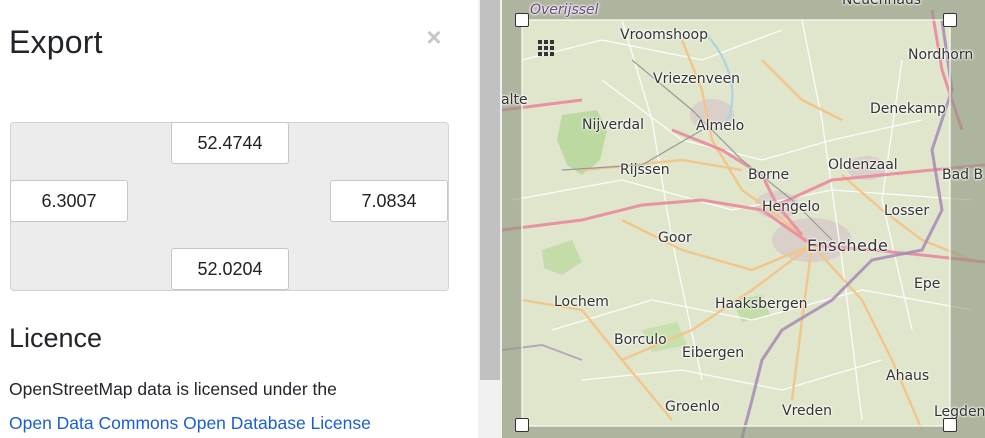 The height and width of the screenshot is (438, 985). I want to click on map-label-neuenhaus: Neuenhaus, so click(882, 4).